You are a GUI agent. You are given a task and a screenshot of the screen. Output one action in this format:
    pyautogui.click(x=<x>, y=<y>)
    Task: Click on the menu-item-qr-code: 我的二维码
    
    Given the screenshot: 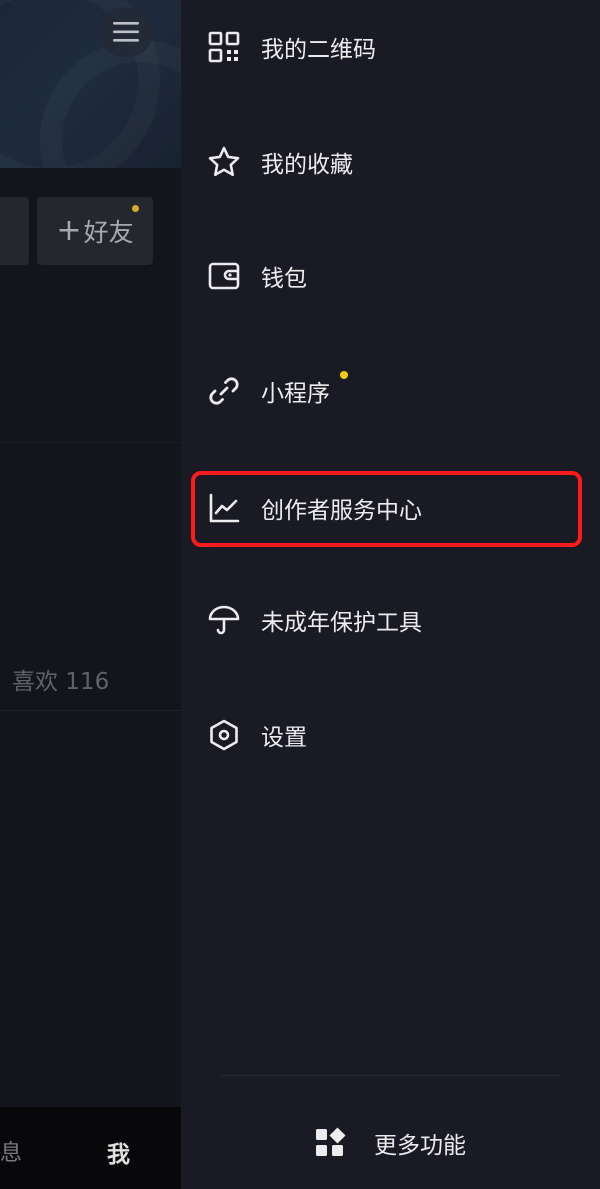 What is the action you would take?
    pyautogui.click(x=390, y=47)
    